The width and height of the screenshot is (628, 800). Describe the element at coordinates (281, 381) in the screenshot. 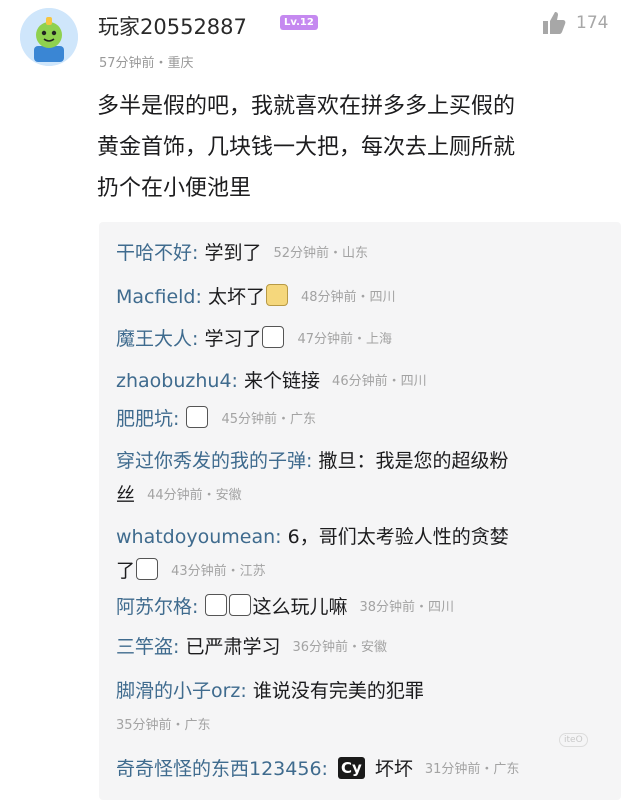

I see `reply-text: 来个链接` at that location.